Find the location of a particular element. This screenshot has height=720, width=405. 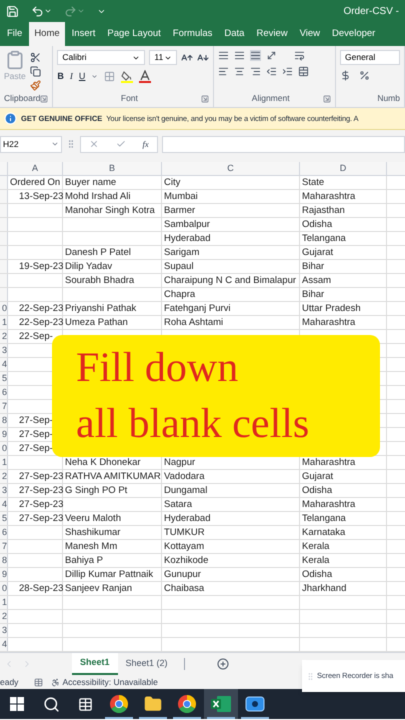

grow-font-icon is located at coordinates (187, 58).